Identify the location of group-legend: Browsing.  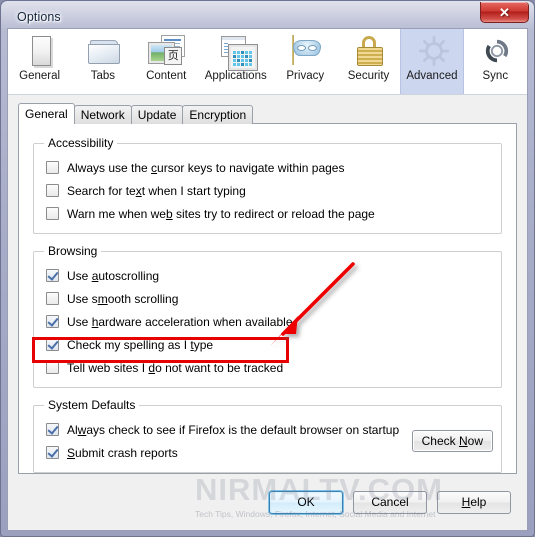
(73, 251).